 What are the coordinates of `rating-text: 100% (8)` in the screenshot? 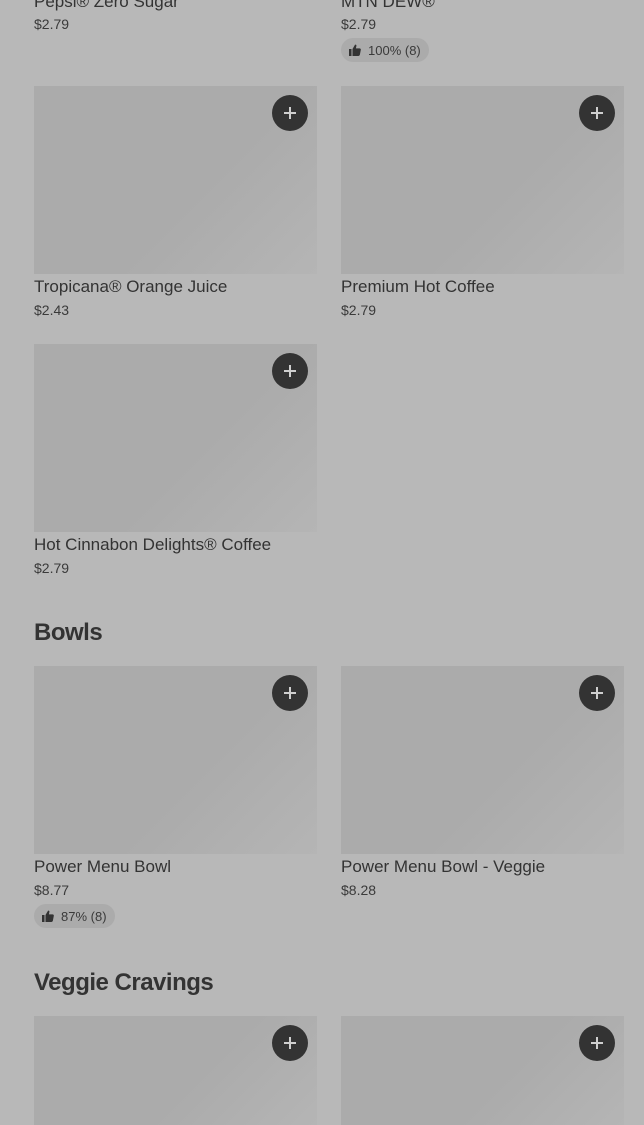 It's located at (394, 50).